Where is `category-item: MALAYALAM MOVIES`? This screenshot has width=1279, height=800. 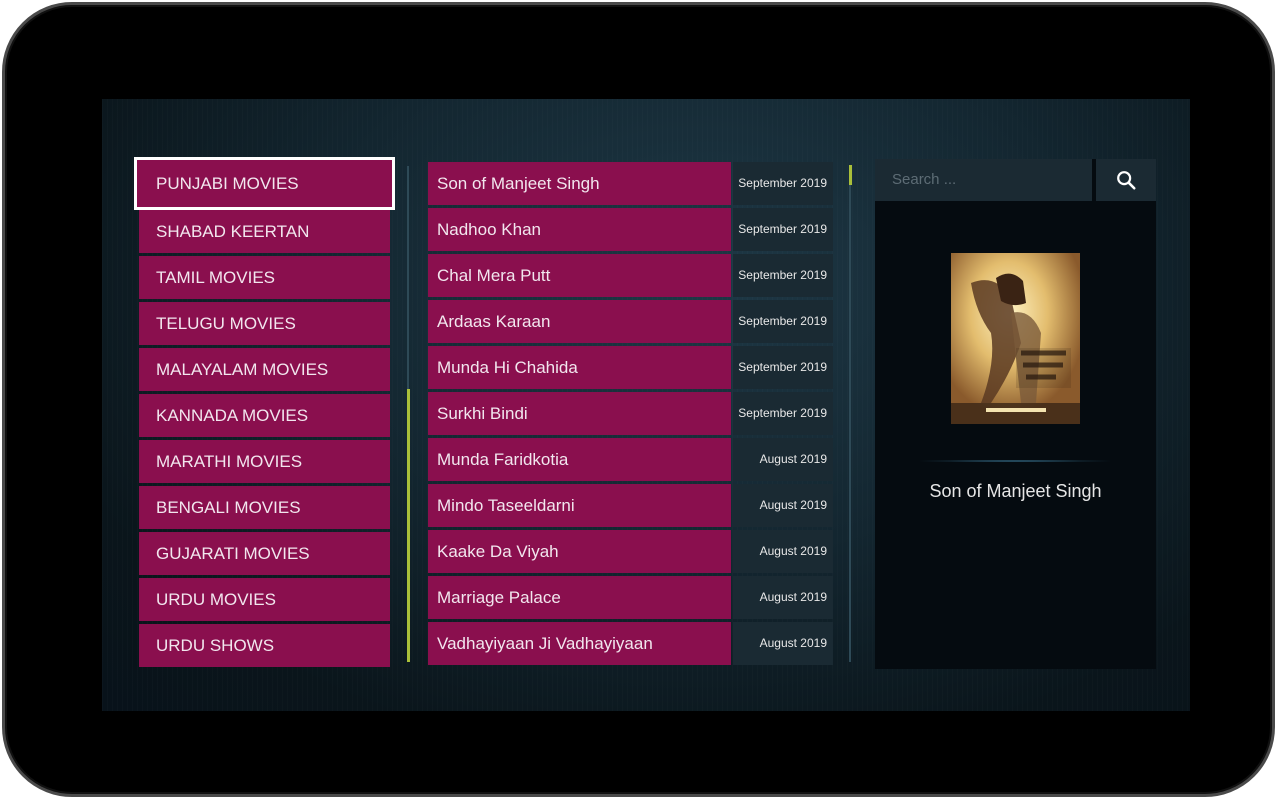
category-item: MALAYALAM MOVIES is located at coordinates (264, 369).